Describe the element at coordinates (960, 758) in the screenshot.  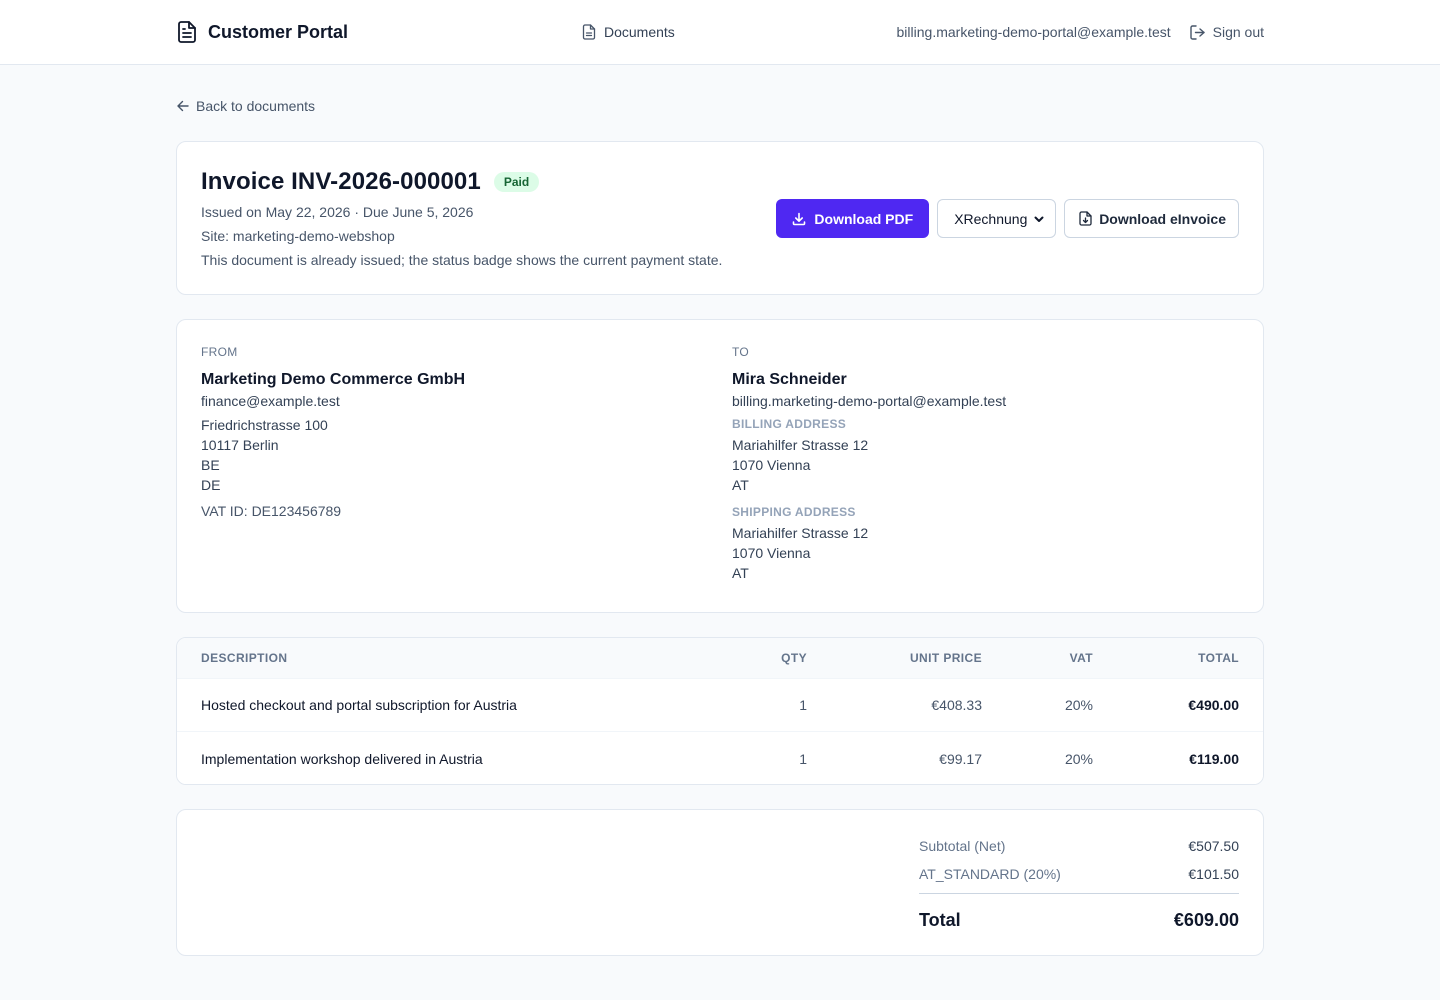
I see `item-unit-price: €99.17` at that location.